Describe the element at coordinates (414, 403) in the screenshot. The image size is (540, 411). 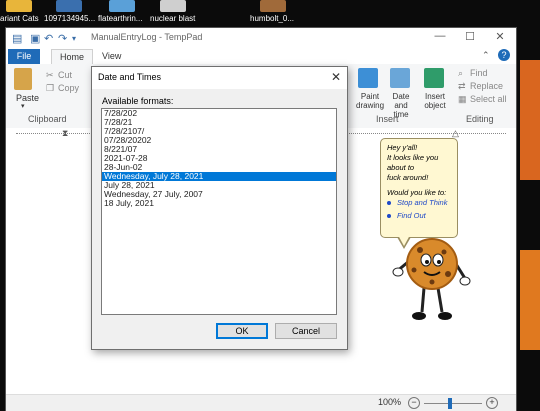
I see `zoom-out-button: −` at that location.